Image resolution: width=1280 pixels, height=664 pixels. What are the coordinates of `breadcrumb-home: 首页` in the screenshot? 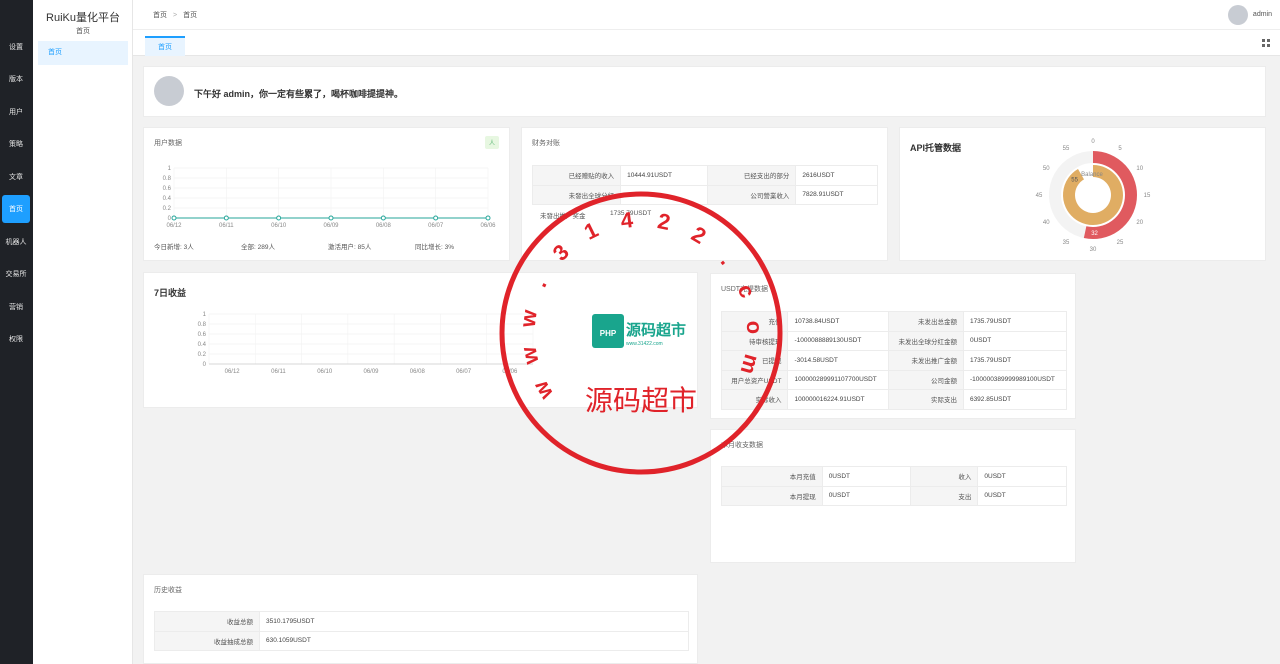 It's located at (160, 15).